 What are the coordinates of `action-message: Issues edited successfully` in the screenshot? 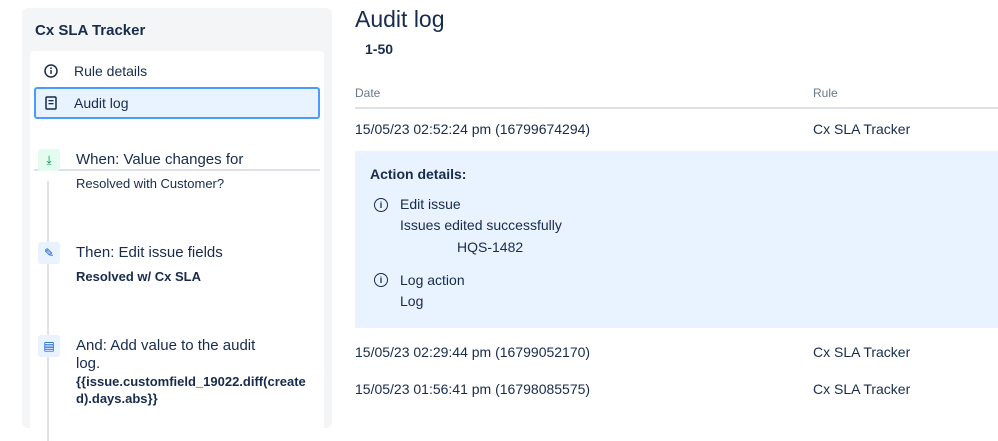 It's located at (481, 225).